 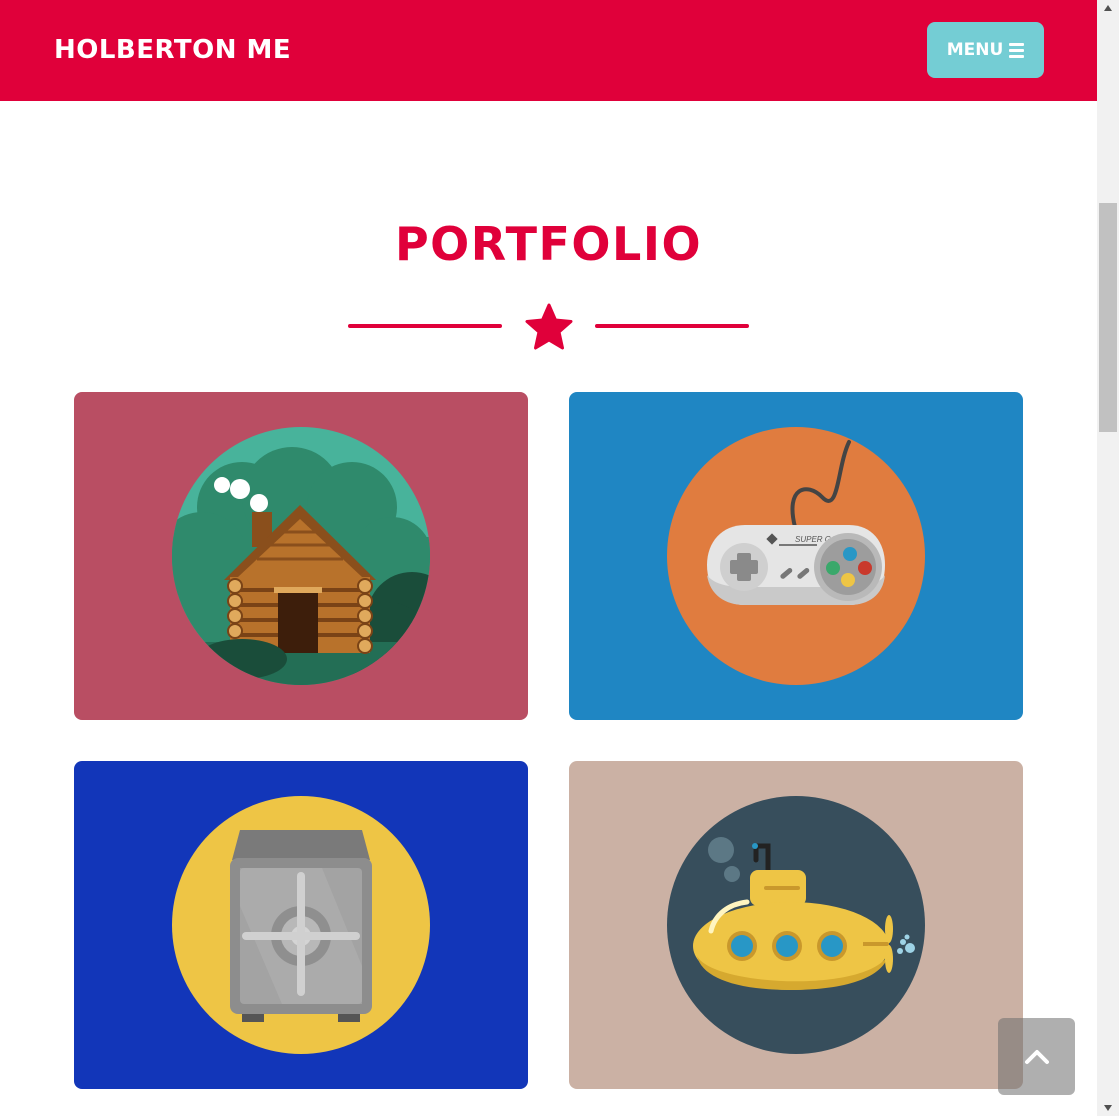 I want to click on submarine-icon, so click(x=796, y=925).